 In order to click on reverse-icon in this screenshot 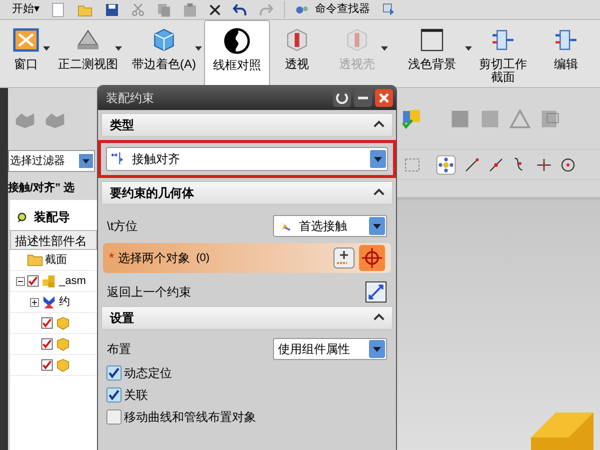, I will do `click(376, 292)`.